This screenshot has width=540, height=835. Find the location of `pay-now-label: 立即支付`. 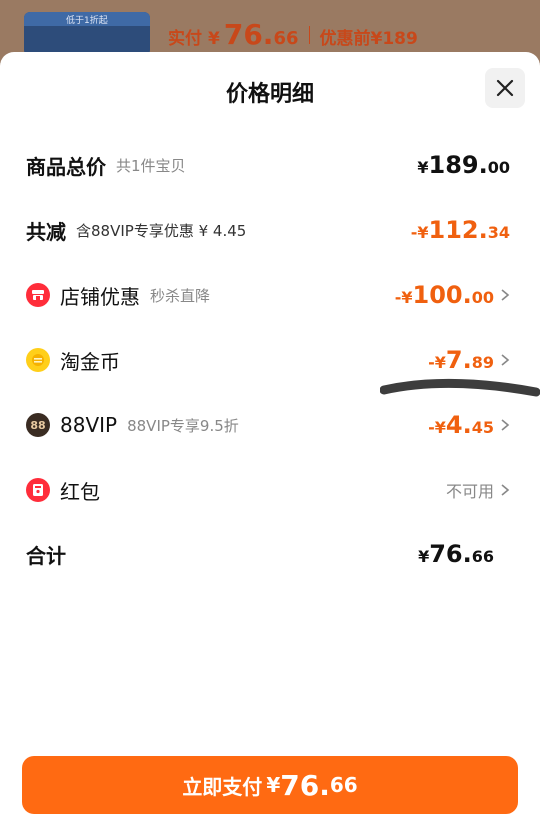

pay-now-label: 立即支付 is located at coordinates (222, 786).